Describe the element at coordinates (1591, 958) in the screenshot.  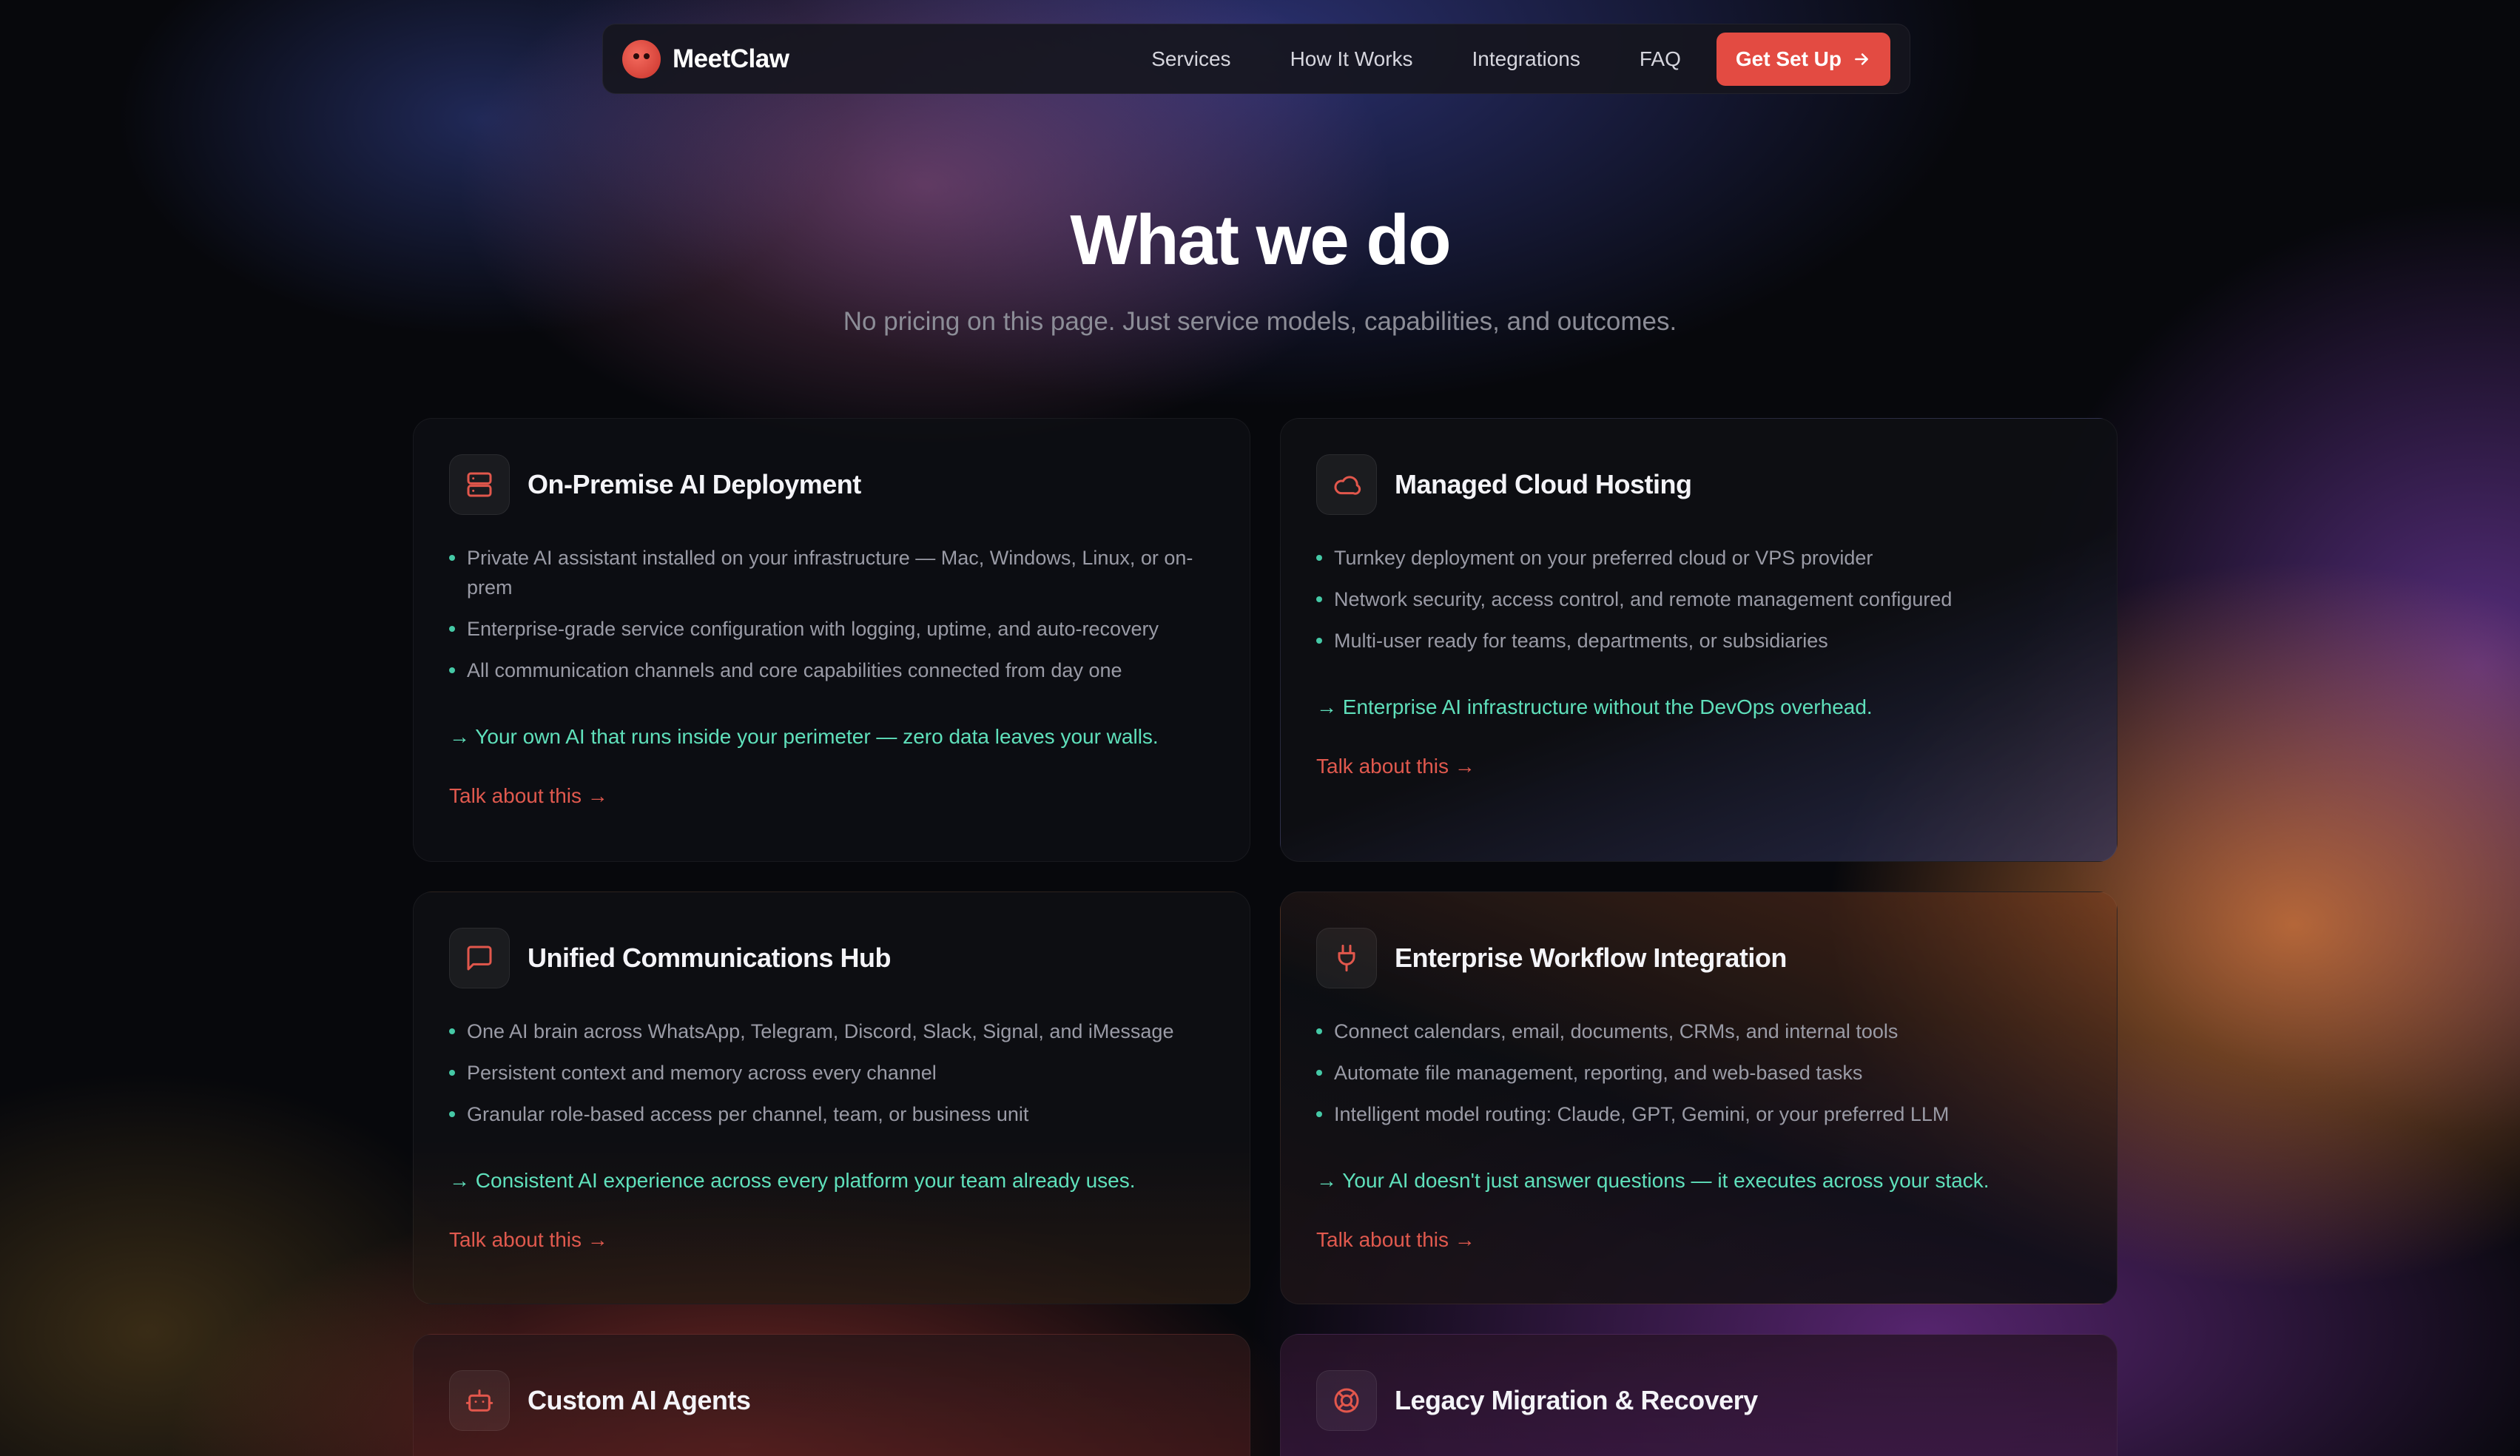
I see `card-title: Enterprise Workflow Integration` at that location.